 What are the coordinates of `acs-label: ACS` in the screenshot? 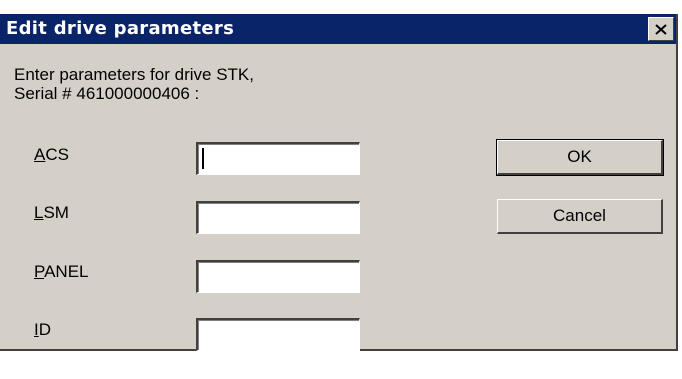 It's located at (51, 155).